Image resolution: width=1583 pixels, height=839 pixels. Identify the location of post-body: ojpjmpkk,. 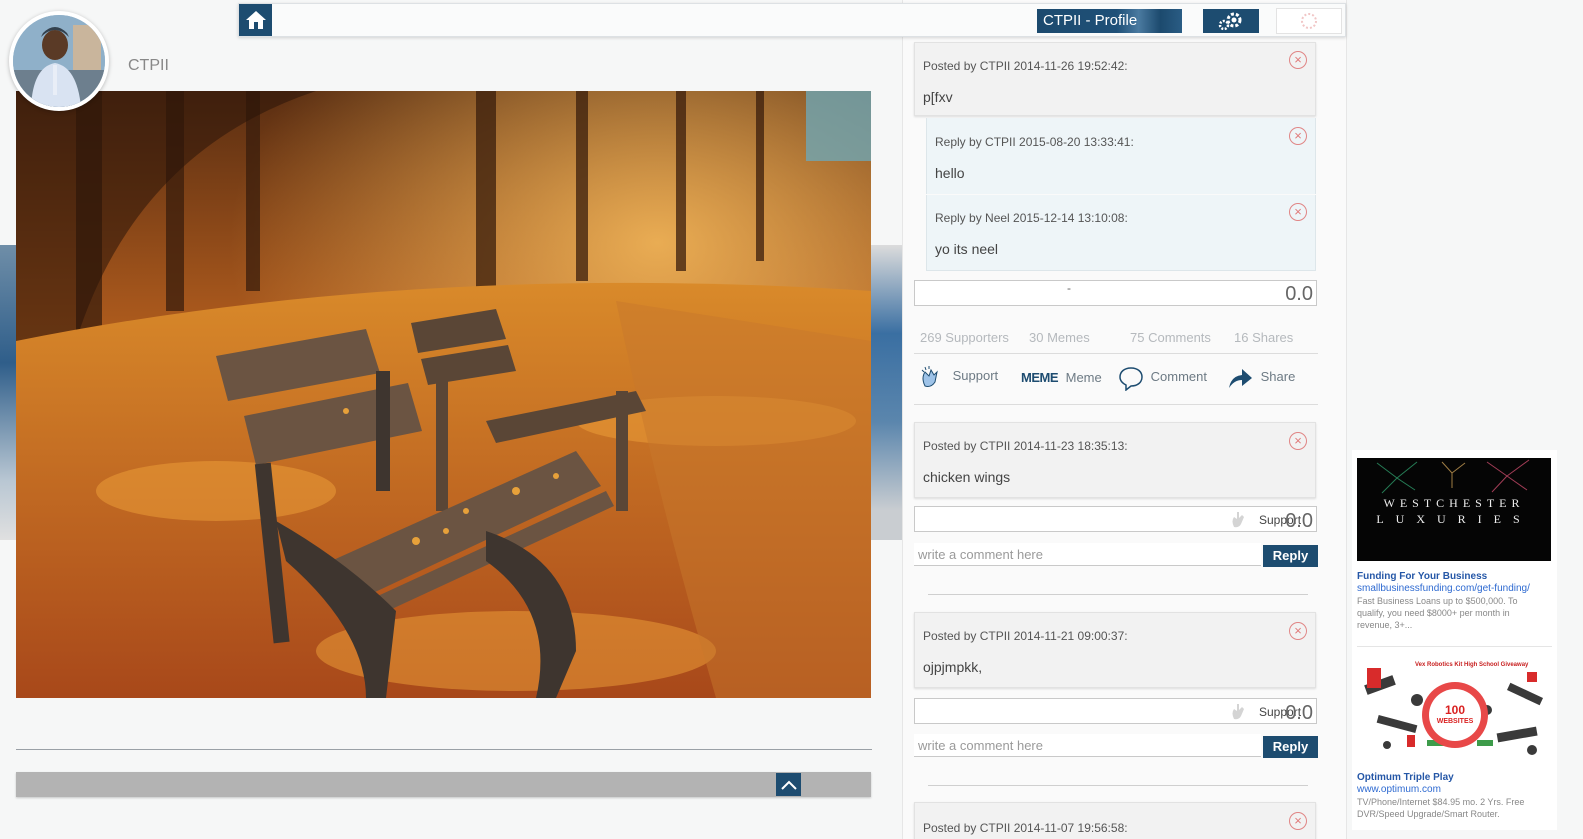
(953, 667).